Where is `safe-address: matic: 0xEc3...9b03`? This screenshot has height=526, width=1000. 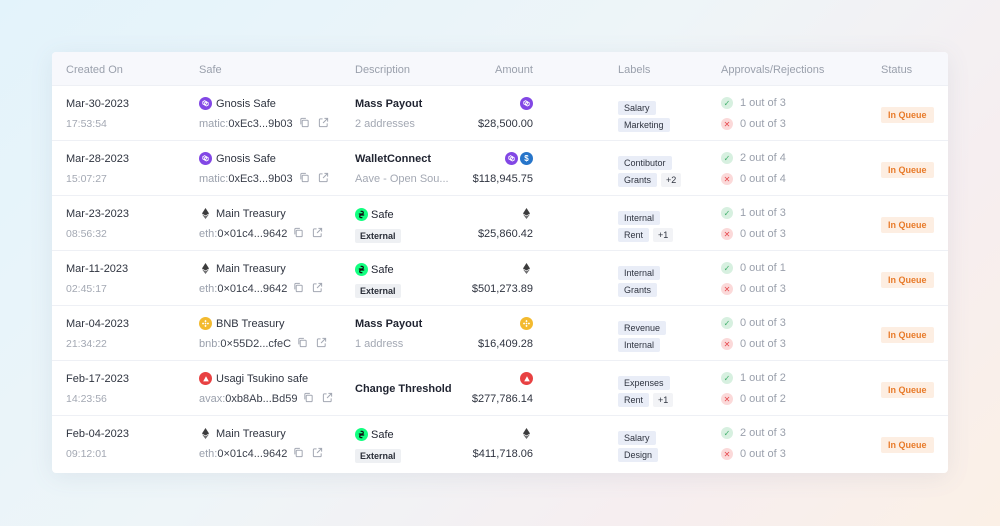 safe-address: matic: 0xEc3...9b03 is located at coordinates (265, 123).